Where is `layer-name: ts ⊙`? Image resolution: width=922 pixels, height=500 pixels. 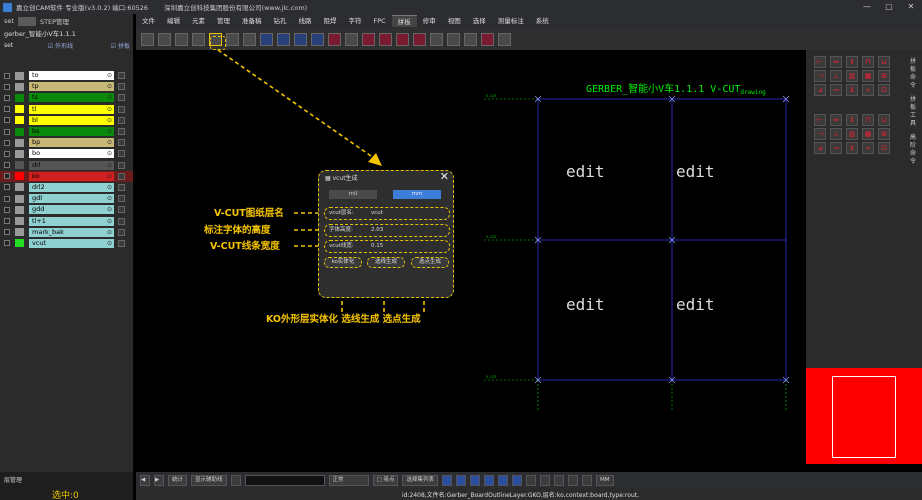 layer-name: ts ⊙ is located at coordinates (71, 98).